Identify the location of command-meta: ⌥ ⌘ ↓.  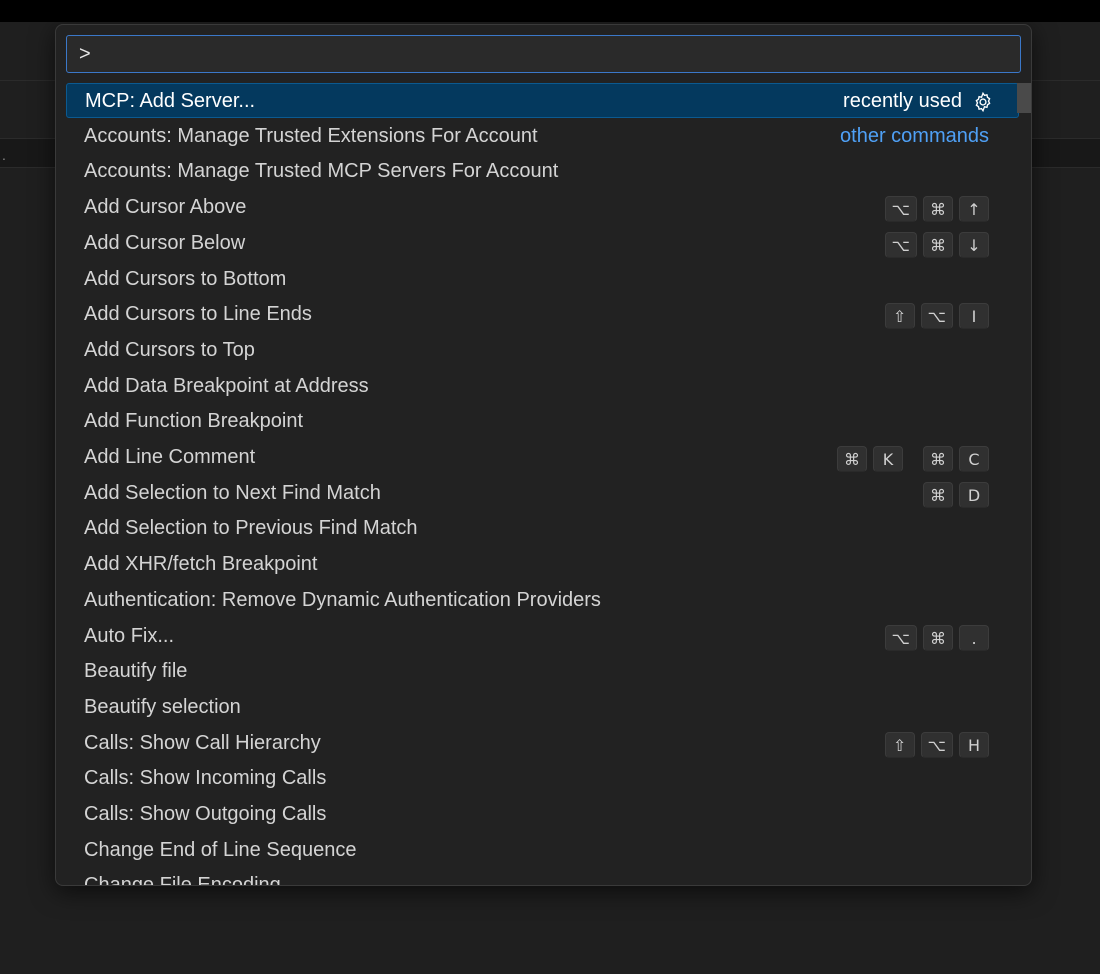
(936, 245).